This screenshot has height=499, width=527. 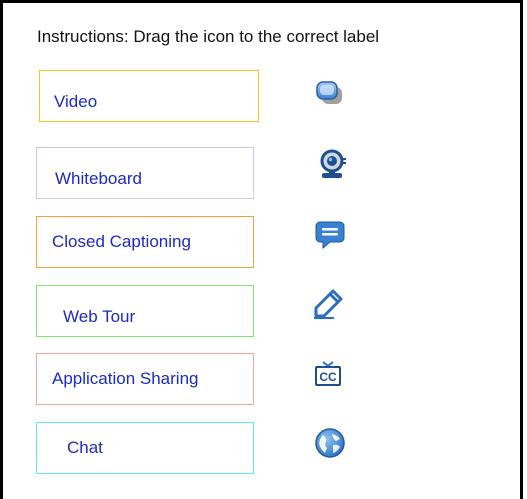 I want to click on label-chat: Chat, so click(x=145, y=448).